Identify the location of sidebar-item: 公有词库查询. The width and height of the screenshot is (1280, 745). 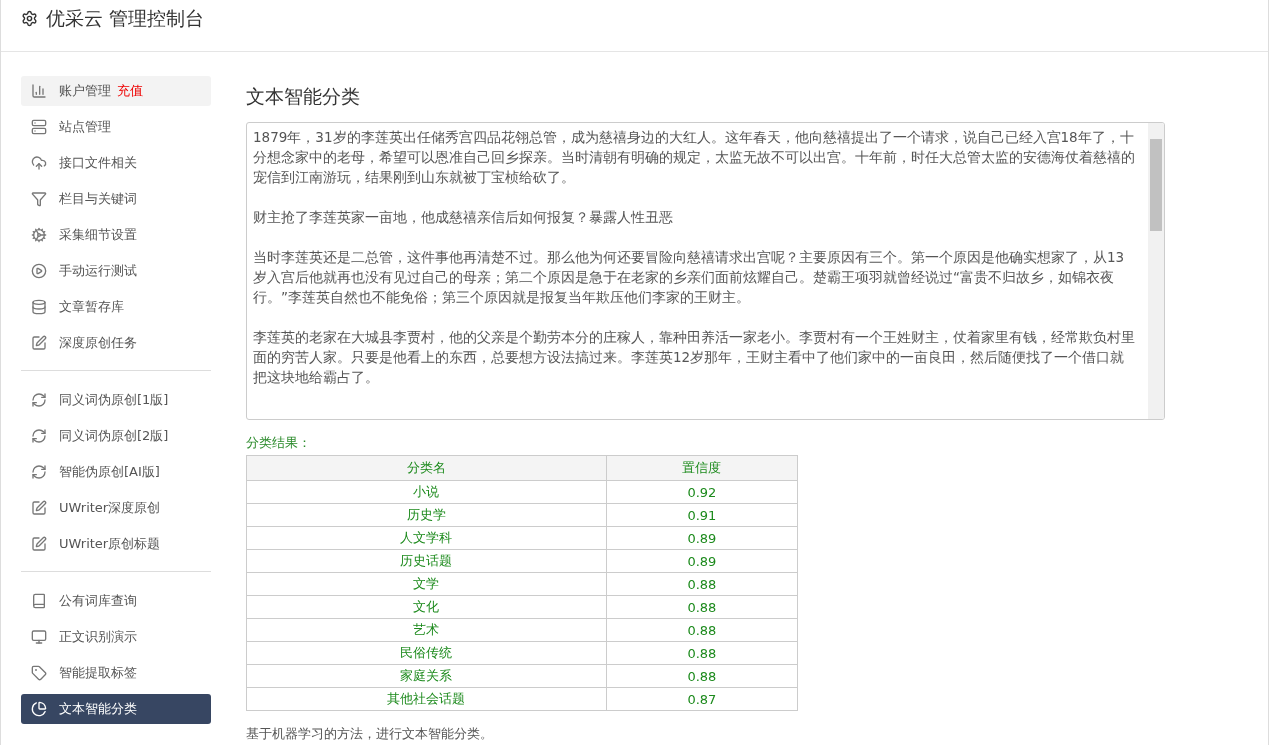
(116, 601).